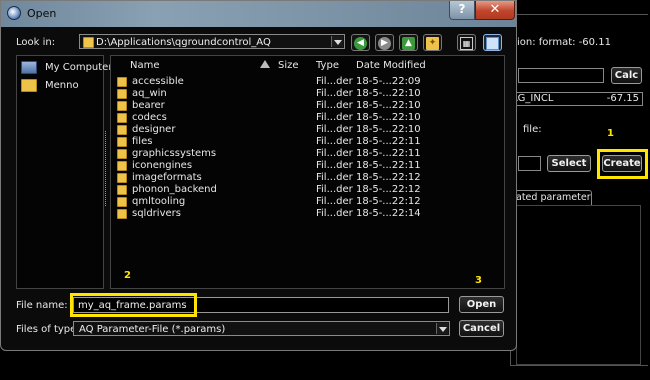 This screenshot has width=650, height=380. Describe the element at coordinates (148, 105) in the screenshot. I see `file-name: bearer` at that location.